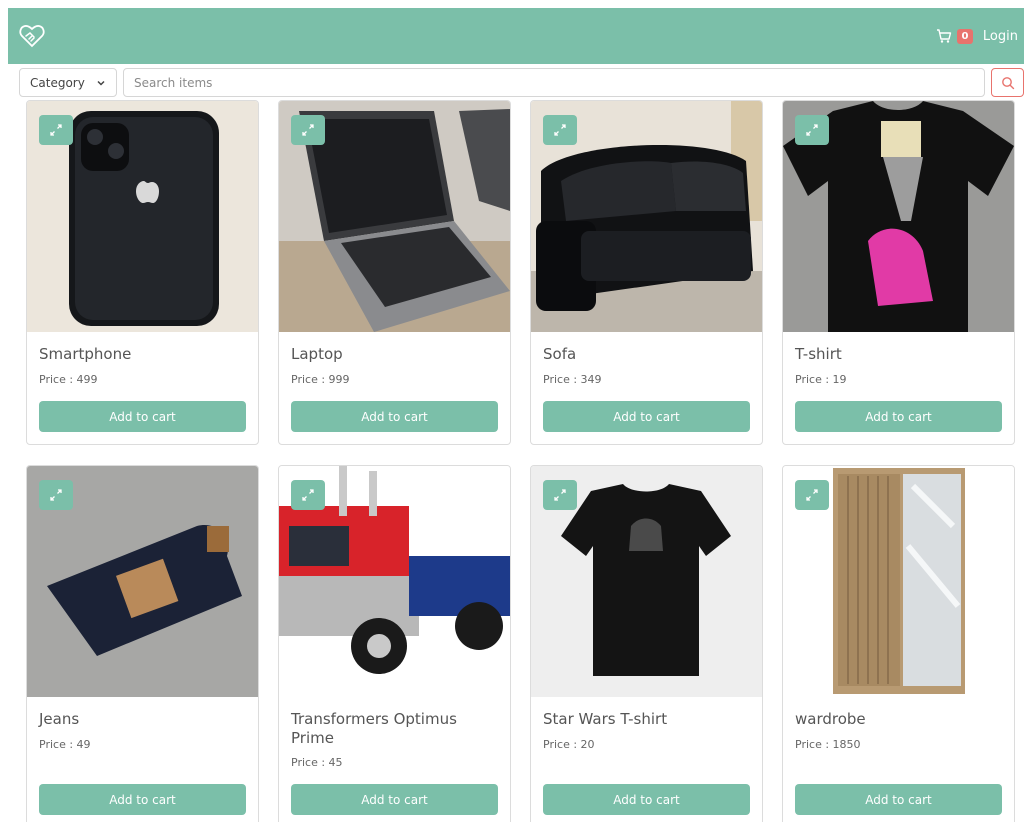  Describe the element at coordinates (646, 216) in the screenshot. I see `sofa-image` at that location.